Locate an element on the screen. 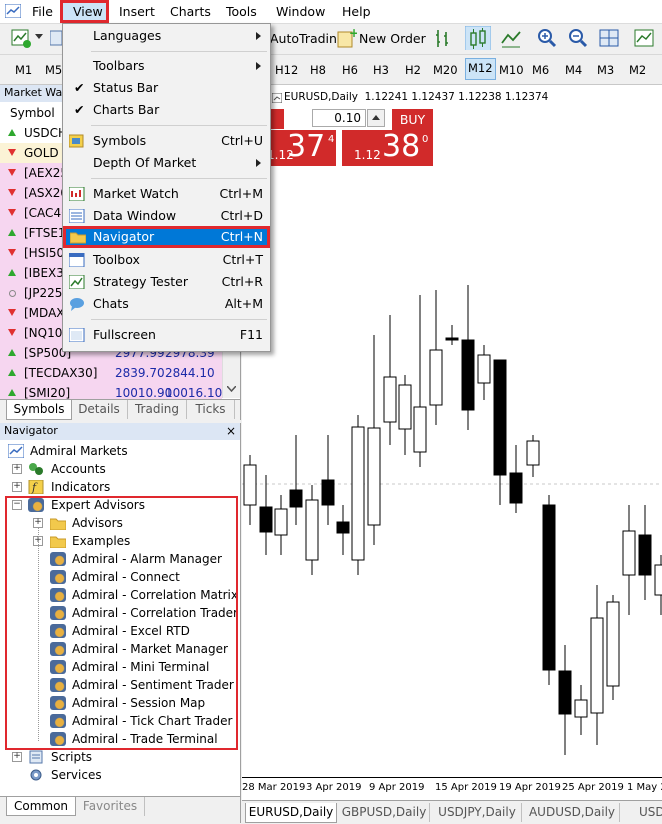 The width and height of the screenshot is (662, 824). line-chart-icon is located at coordinates (511, 39).